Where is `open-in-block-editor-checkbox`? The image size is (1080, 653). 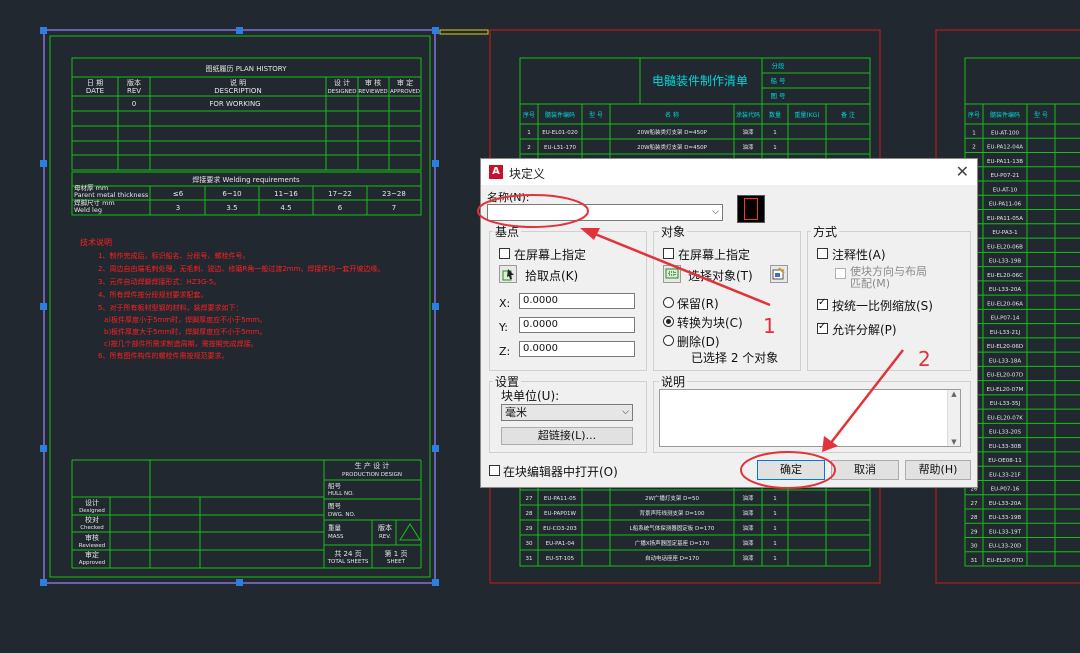
open-in-block-editor-checkbox is located at coordinates (494, 470).